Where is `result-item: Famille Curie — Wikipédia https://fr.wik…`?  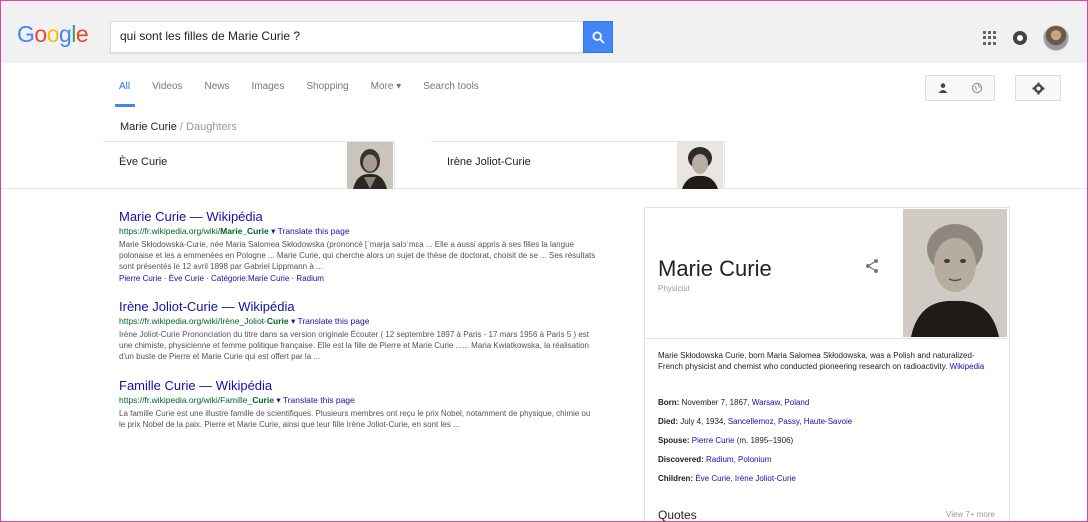
result-item: Famille Curie — Wikipédia https://fr.wik… is located at coordinates (358, 404).